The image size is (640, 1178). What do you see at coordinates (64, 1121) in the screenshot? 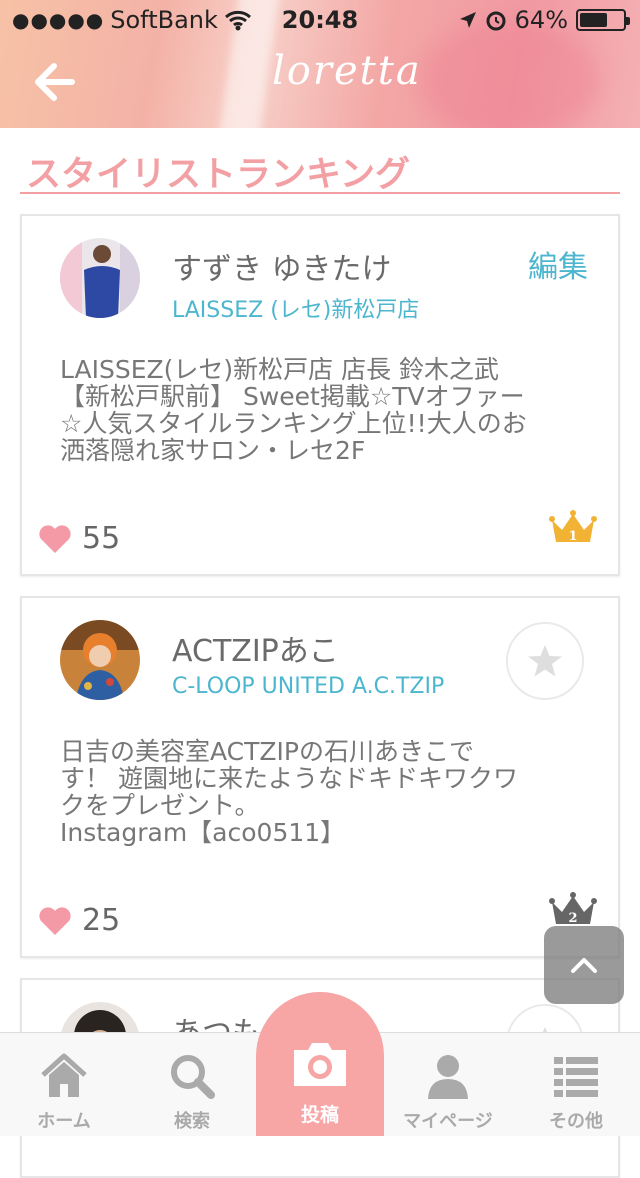
I see `tab-label: ホーム` at bounding box center [64, 1121].